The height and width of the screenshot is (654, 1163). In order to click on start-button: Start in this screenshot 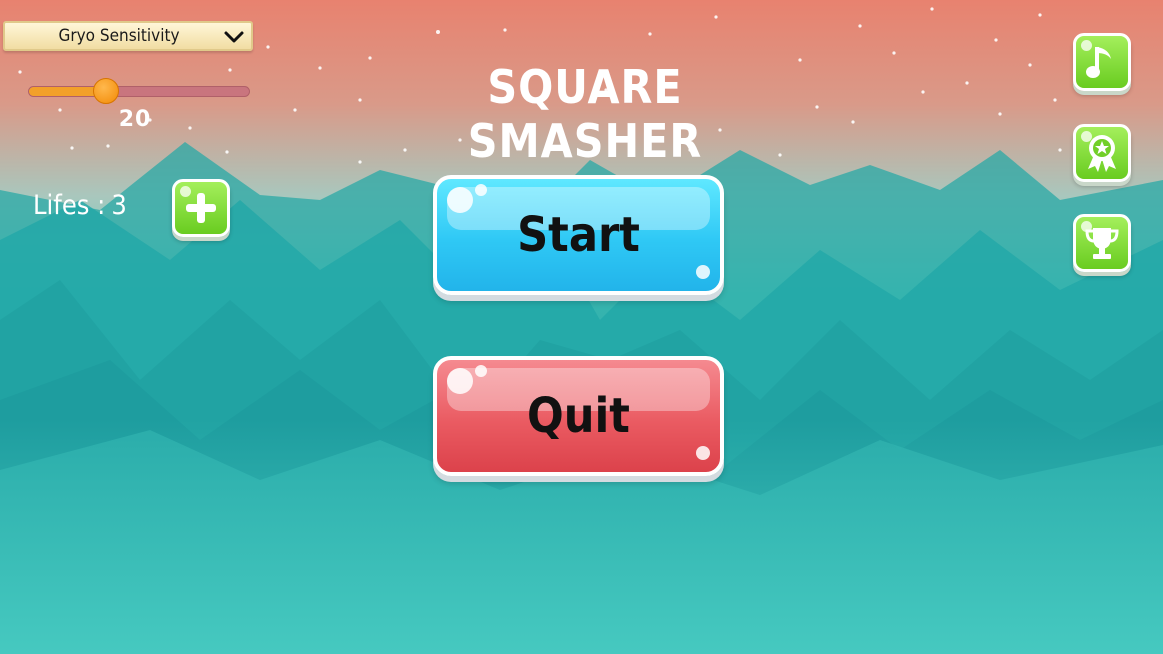, I will do `click(578, 235)`.